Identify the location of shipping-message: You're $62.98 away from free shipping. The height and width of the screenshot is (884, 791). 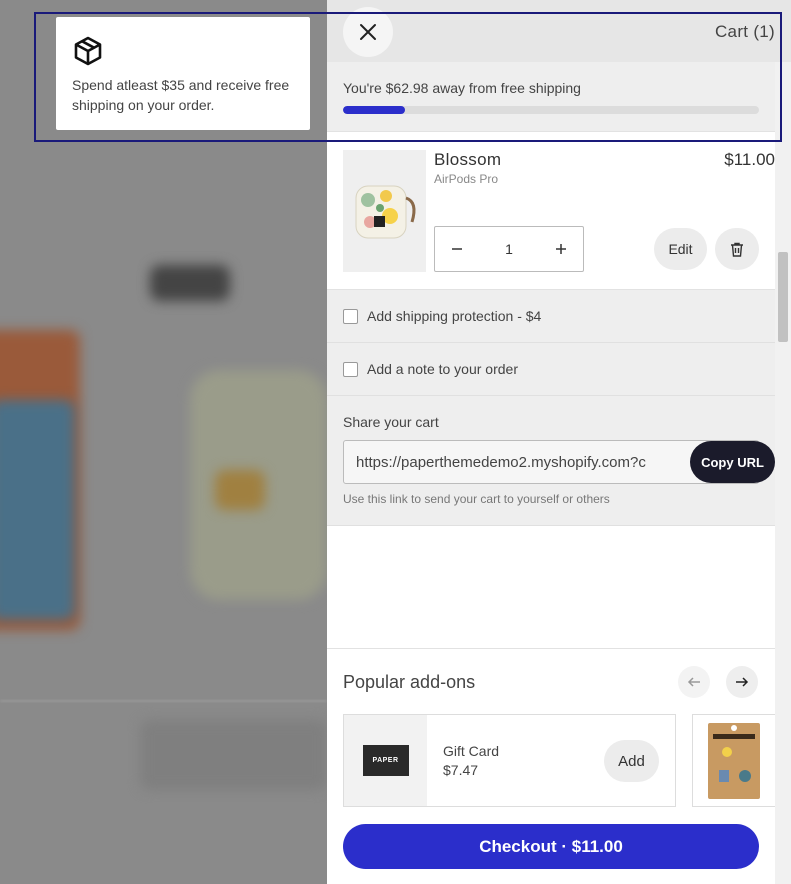
(462, 88).